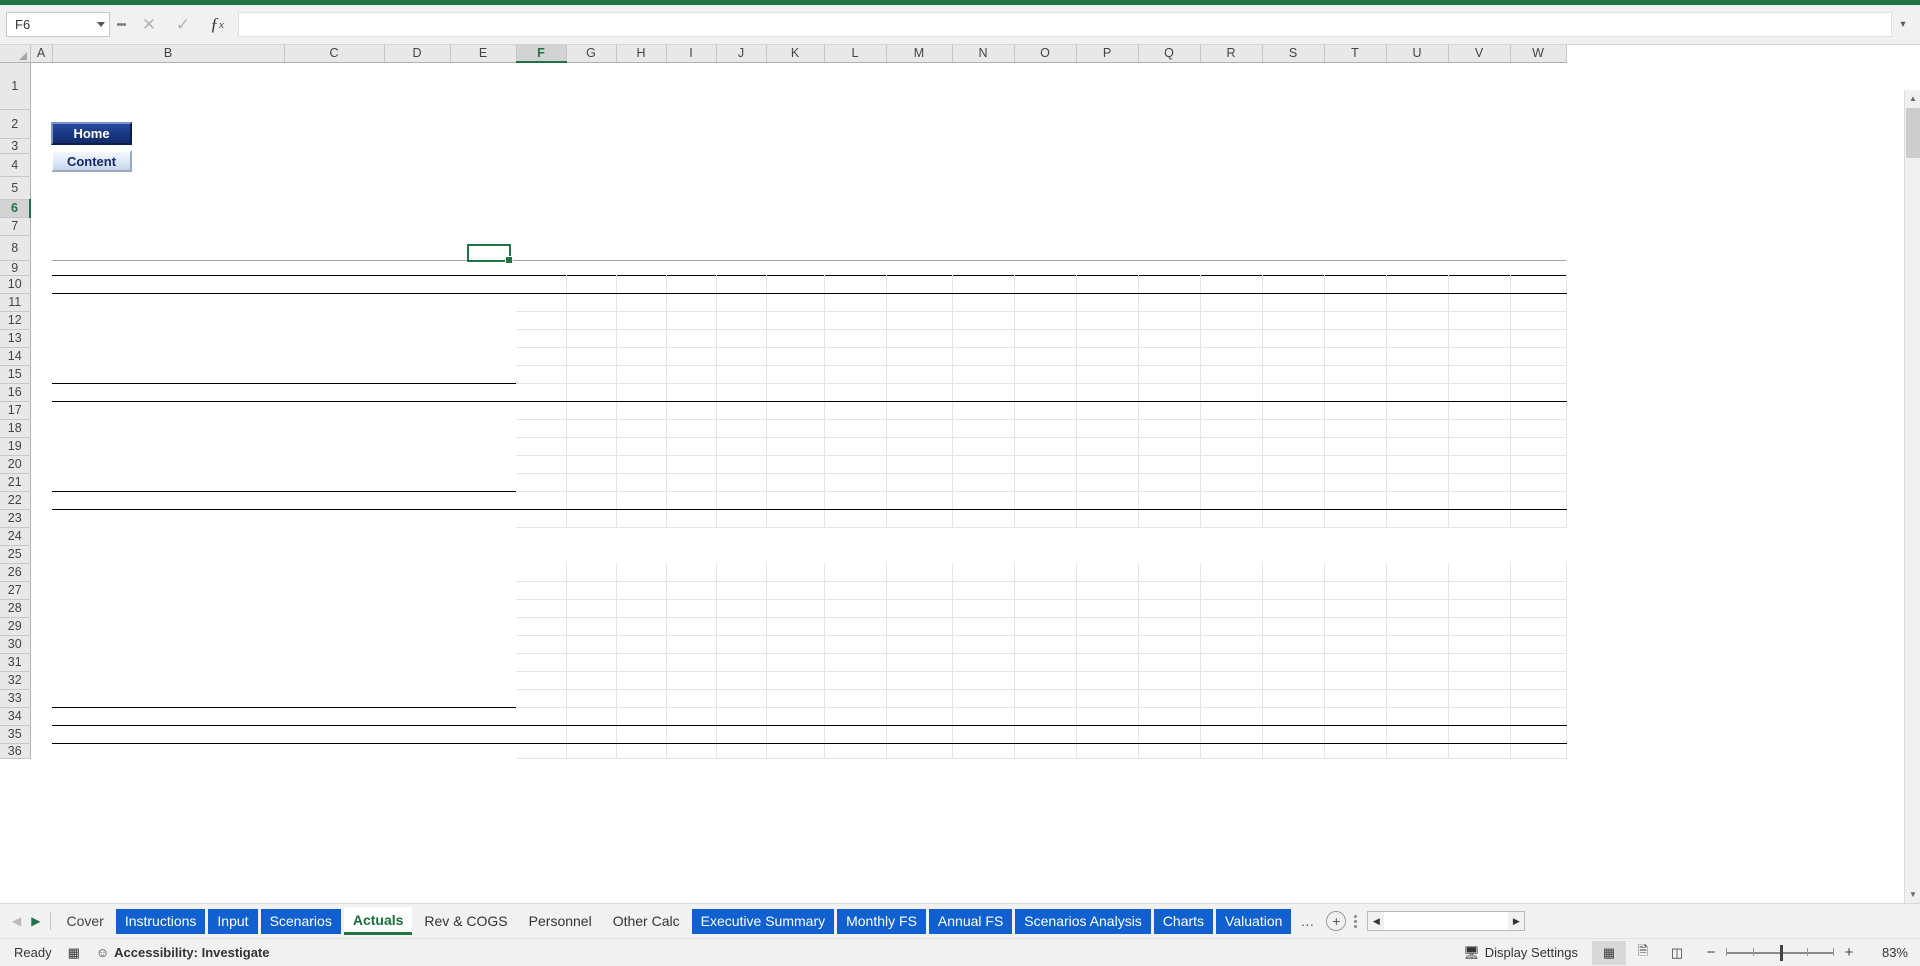 This screenshot has width=1920, height=966. Describe the element at coordinates (795, 662) in the screenshot. I see `cell-r31-m6` at that location.